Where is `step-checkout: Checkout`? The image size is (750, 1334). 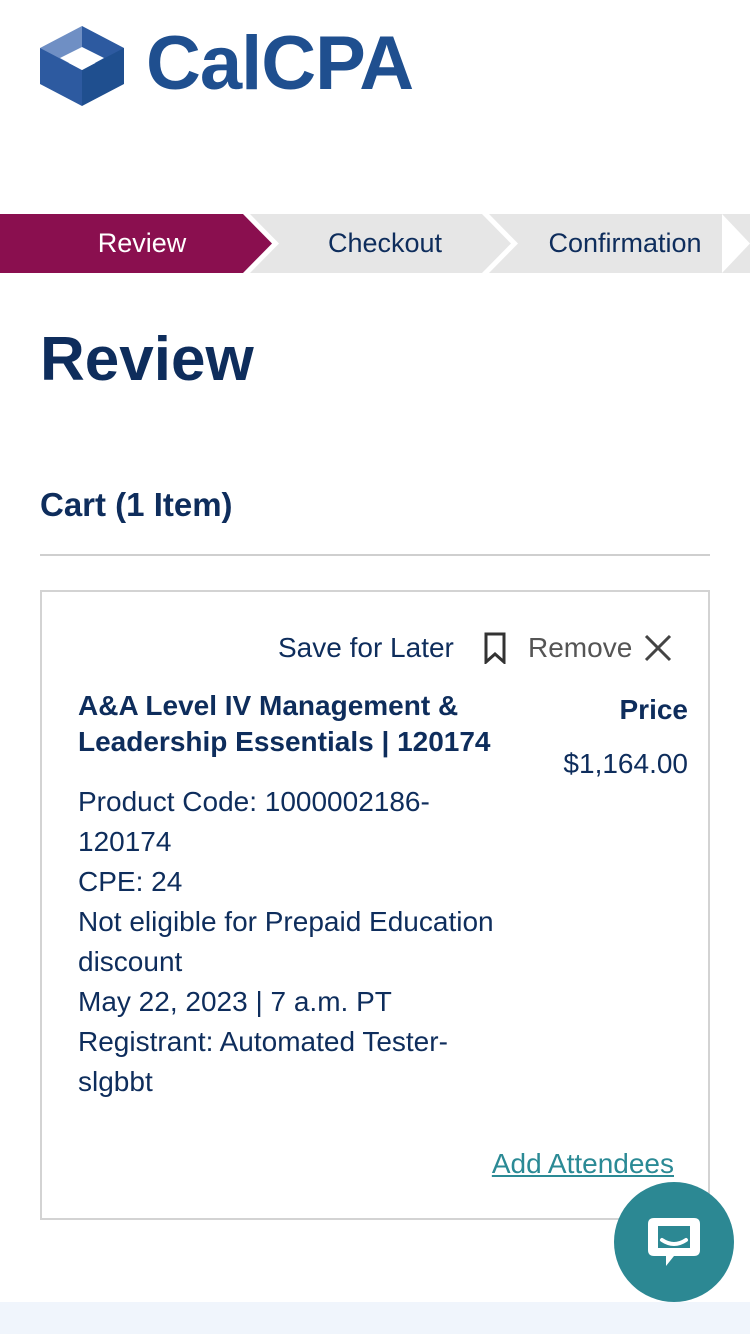
step-checkout: Checkout is located at coordinates (385, 243).